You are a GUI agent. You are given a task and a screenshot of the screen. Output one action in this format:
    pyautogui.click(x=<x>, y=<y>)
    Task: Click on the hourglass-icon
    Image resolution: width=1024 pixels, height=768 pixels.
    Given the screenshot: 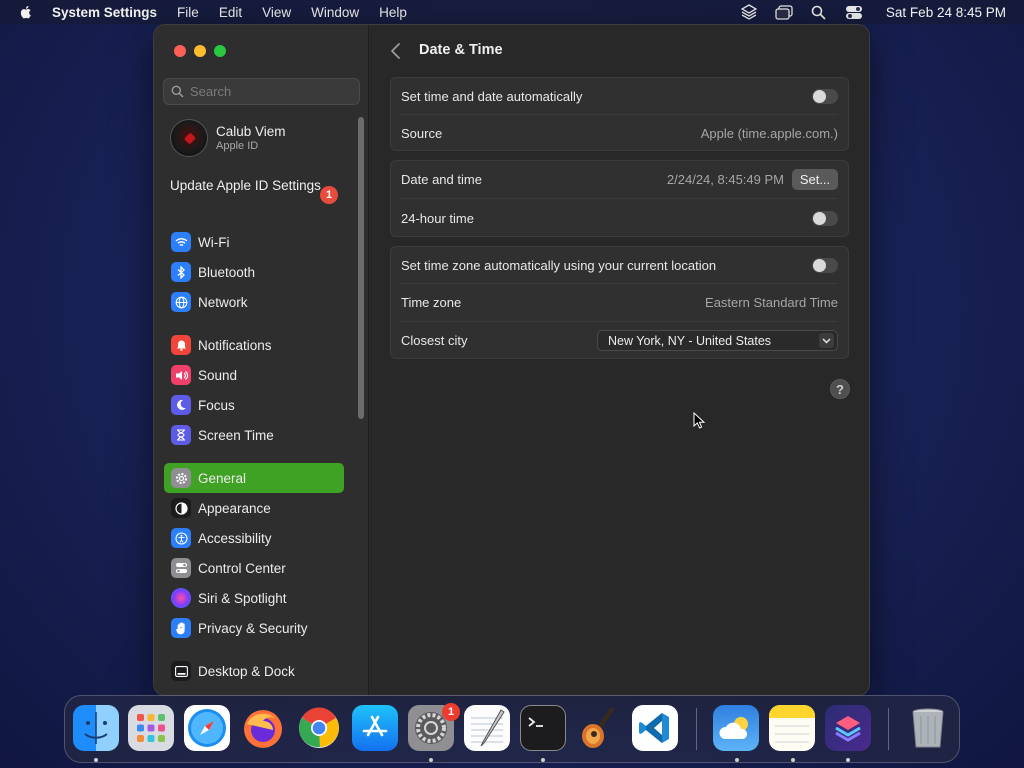 What is the action you would take?
    pyautogui.click(x=181, y=435)
    